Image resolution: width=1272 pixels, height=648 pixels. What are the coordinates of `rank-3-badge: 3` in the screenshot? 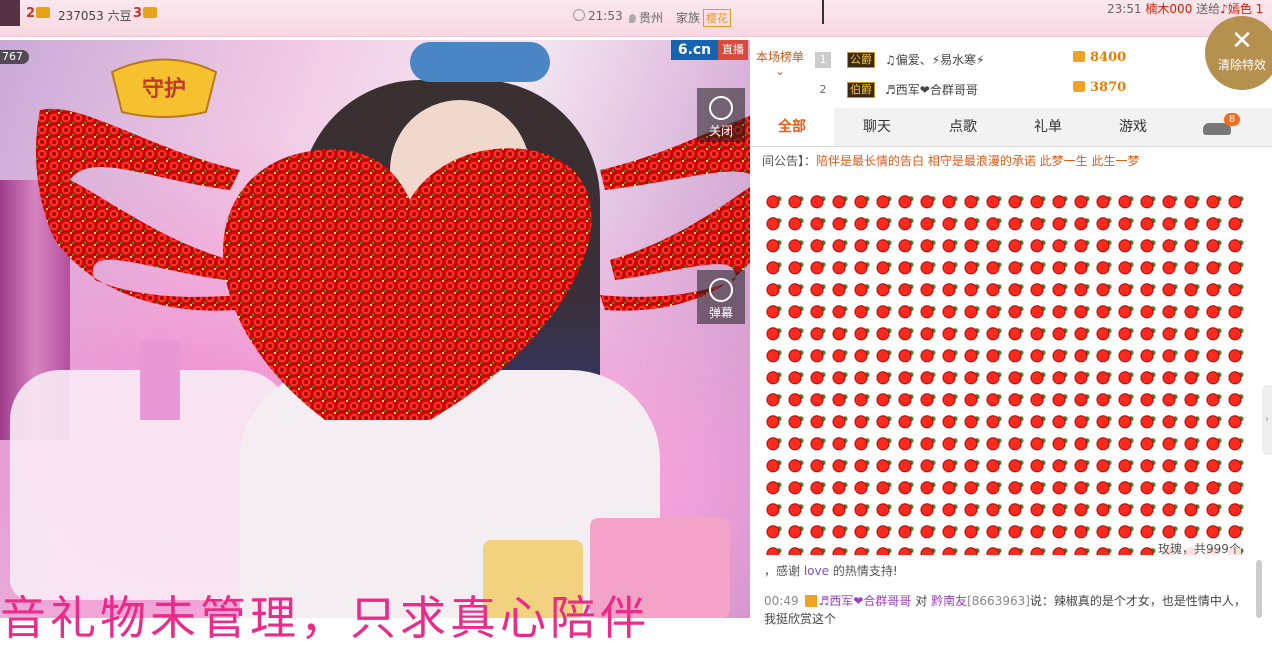 It's located at (145, 13).